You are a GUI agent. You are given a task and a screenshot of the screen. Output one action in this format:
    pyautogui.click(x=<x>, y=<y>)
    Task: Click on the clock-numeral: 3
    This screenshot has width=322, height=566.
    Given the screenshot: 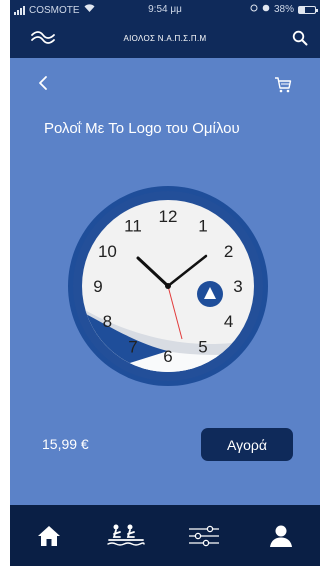 What is the action you would take?
    pyautogui.click(x=237, y=286)
    